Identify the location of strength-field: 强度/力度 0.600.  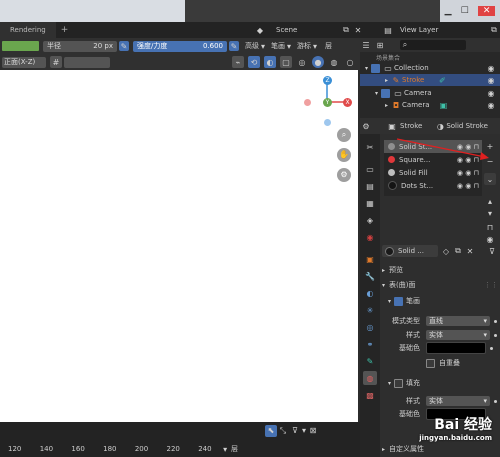
(180, 46).